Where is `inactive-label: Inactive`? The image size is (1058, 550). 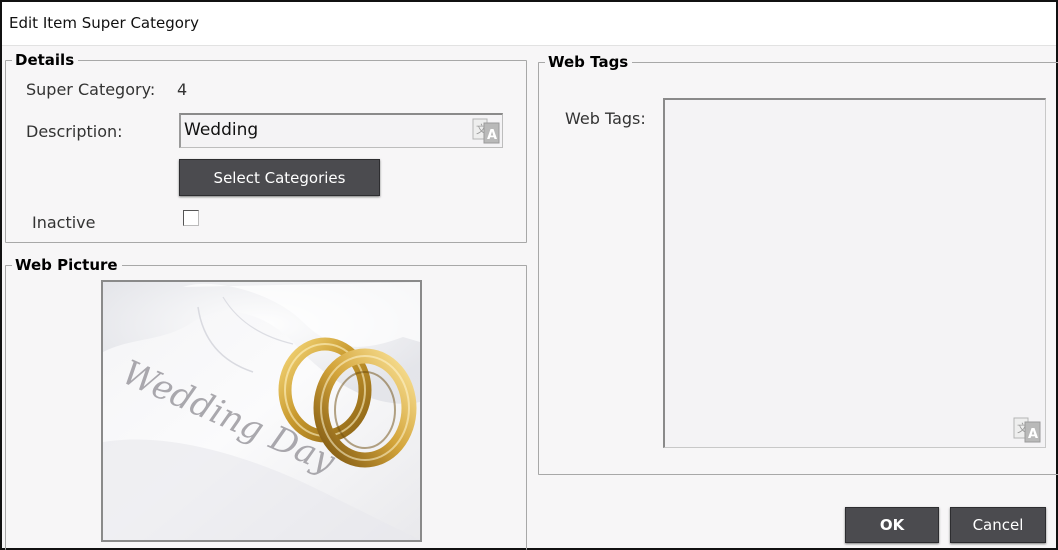
inactive-label: Inactive is located at coordinates (64, 222).